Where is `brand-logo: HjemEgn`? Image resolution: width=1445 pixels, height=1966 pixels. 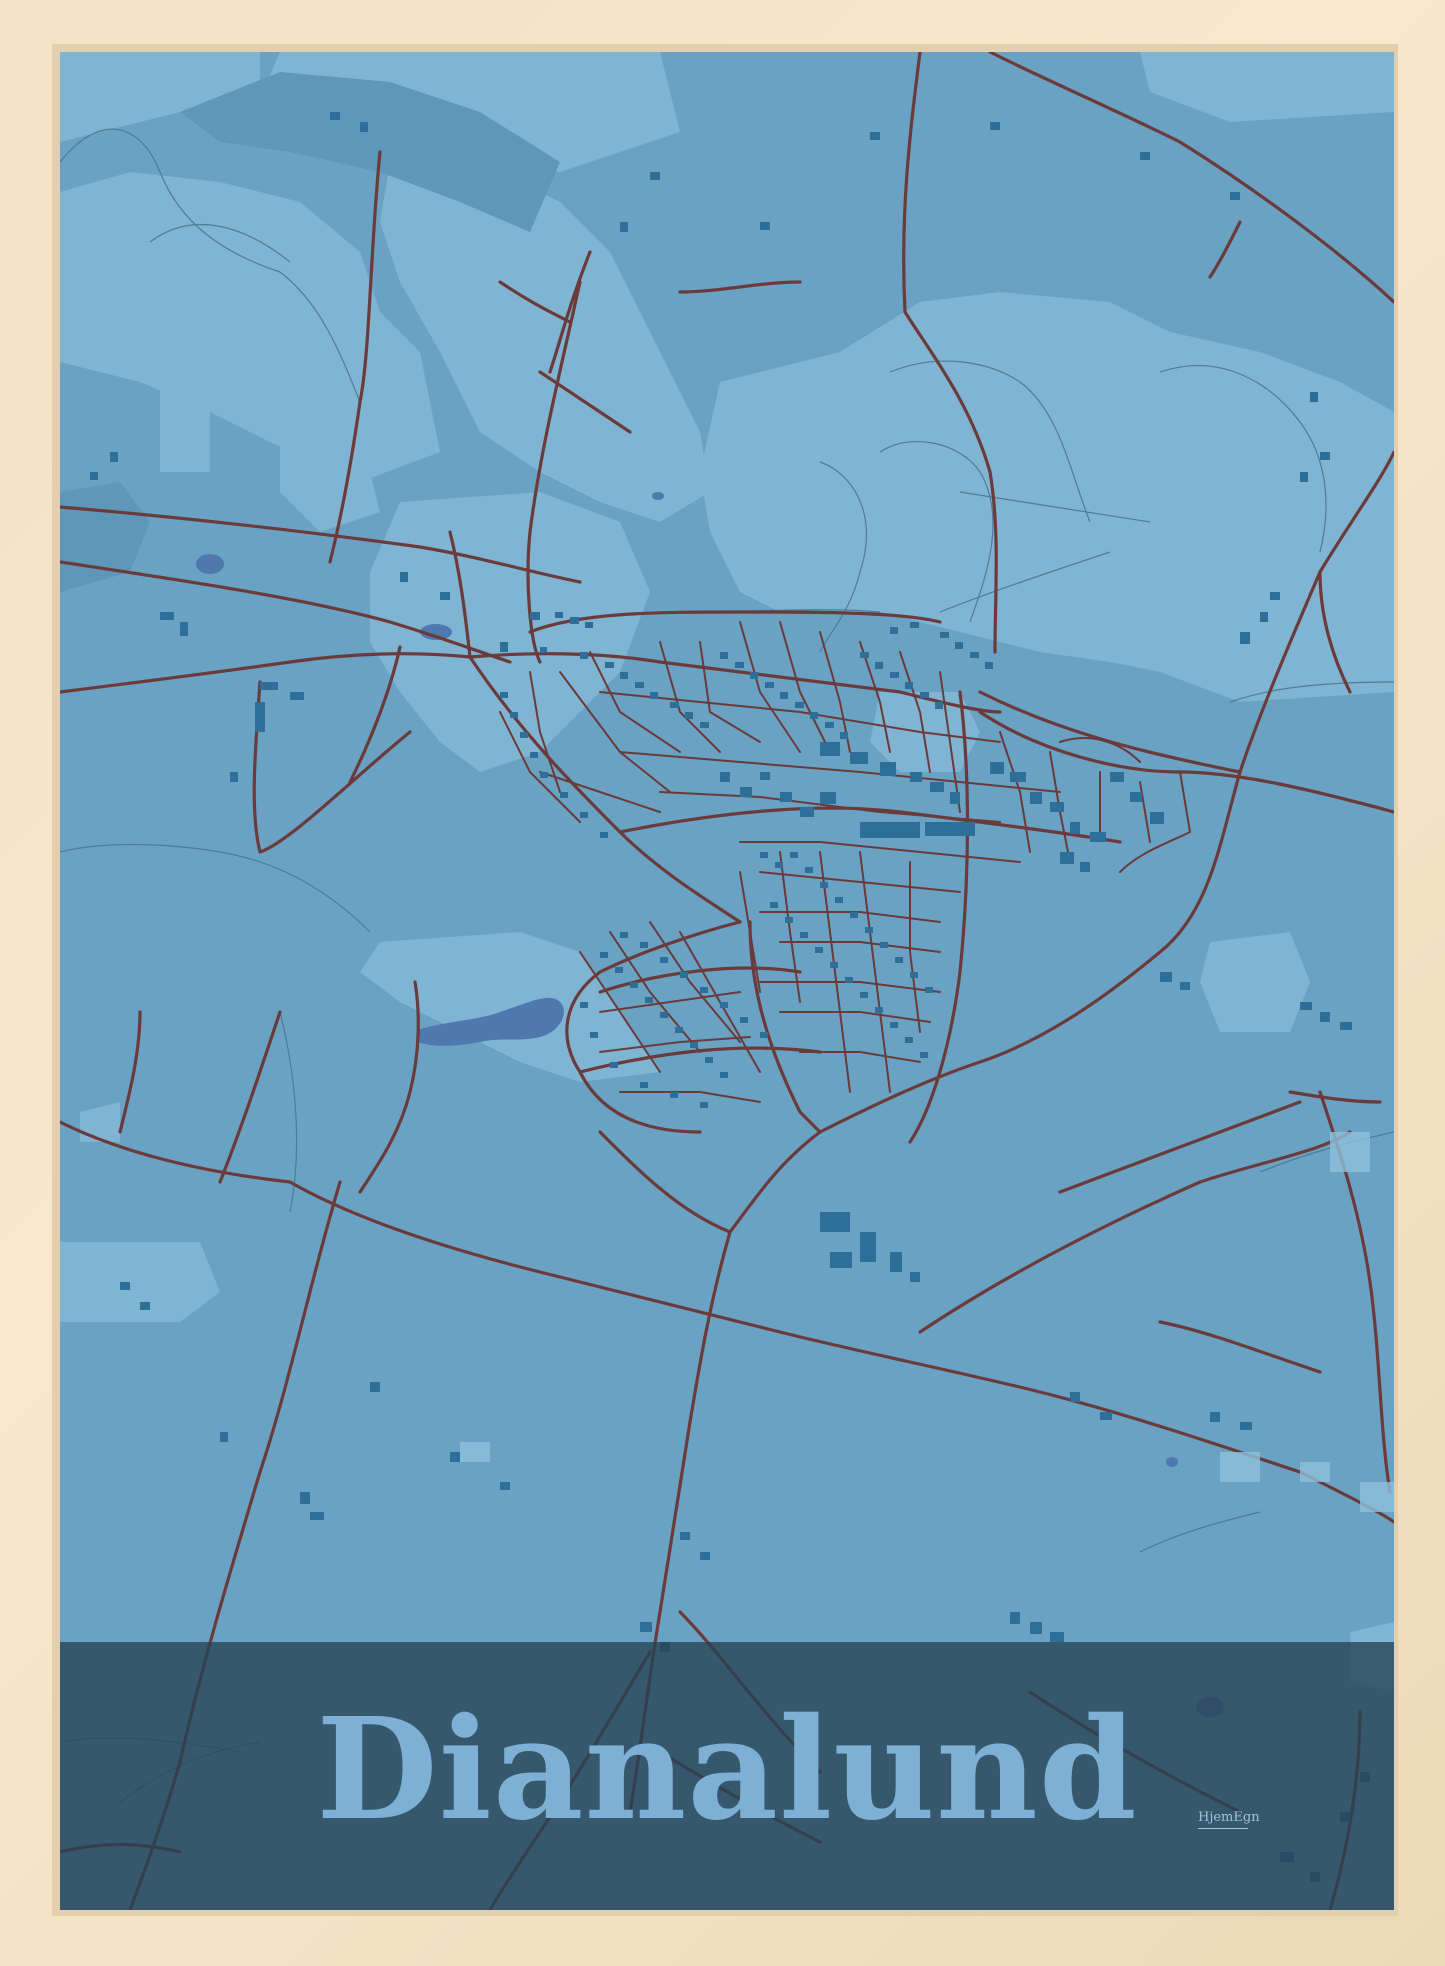
brand-logo: HjemEgn is located at coordinates (1229, 1817).